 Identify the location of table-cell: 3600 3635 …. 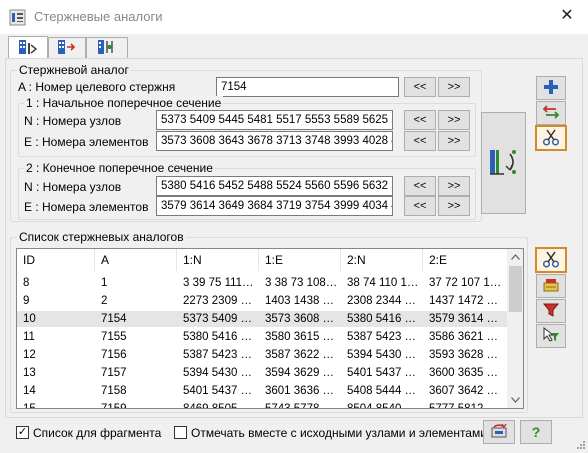
(464, 373).